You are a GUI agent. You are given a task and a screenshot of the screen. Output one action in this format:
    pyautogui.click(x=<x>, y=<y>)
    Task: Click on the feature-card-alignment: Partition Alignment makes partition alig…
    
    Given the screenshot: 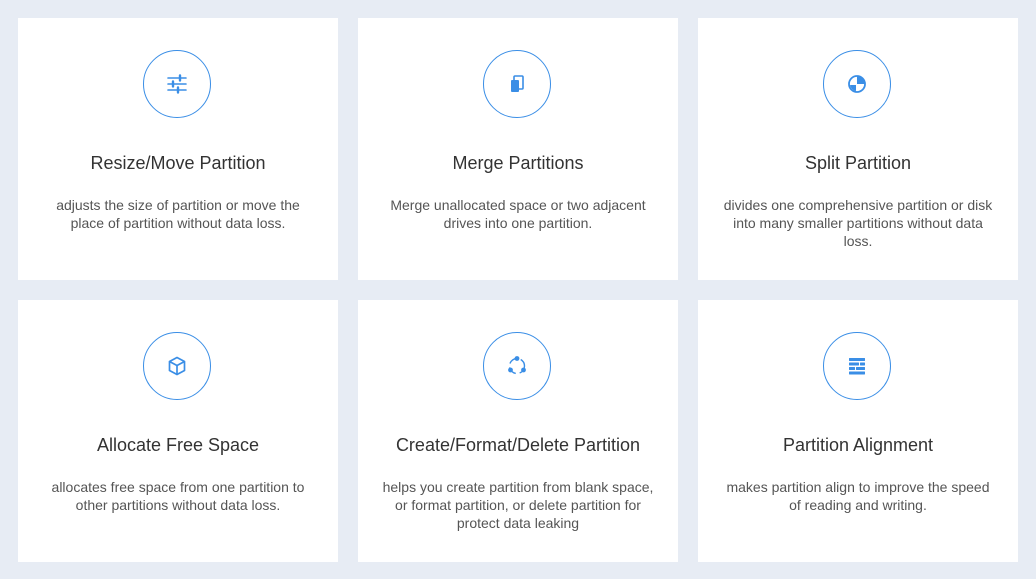 What is the action you would take?
    pyautogui.click(x=858, y=431)
    